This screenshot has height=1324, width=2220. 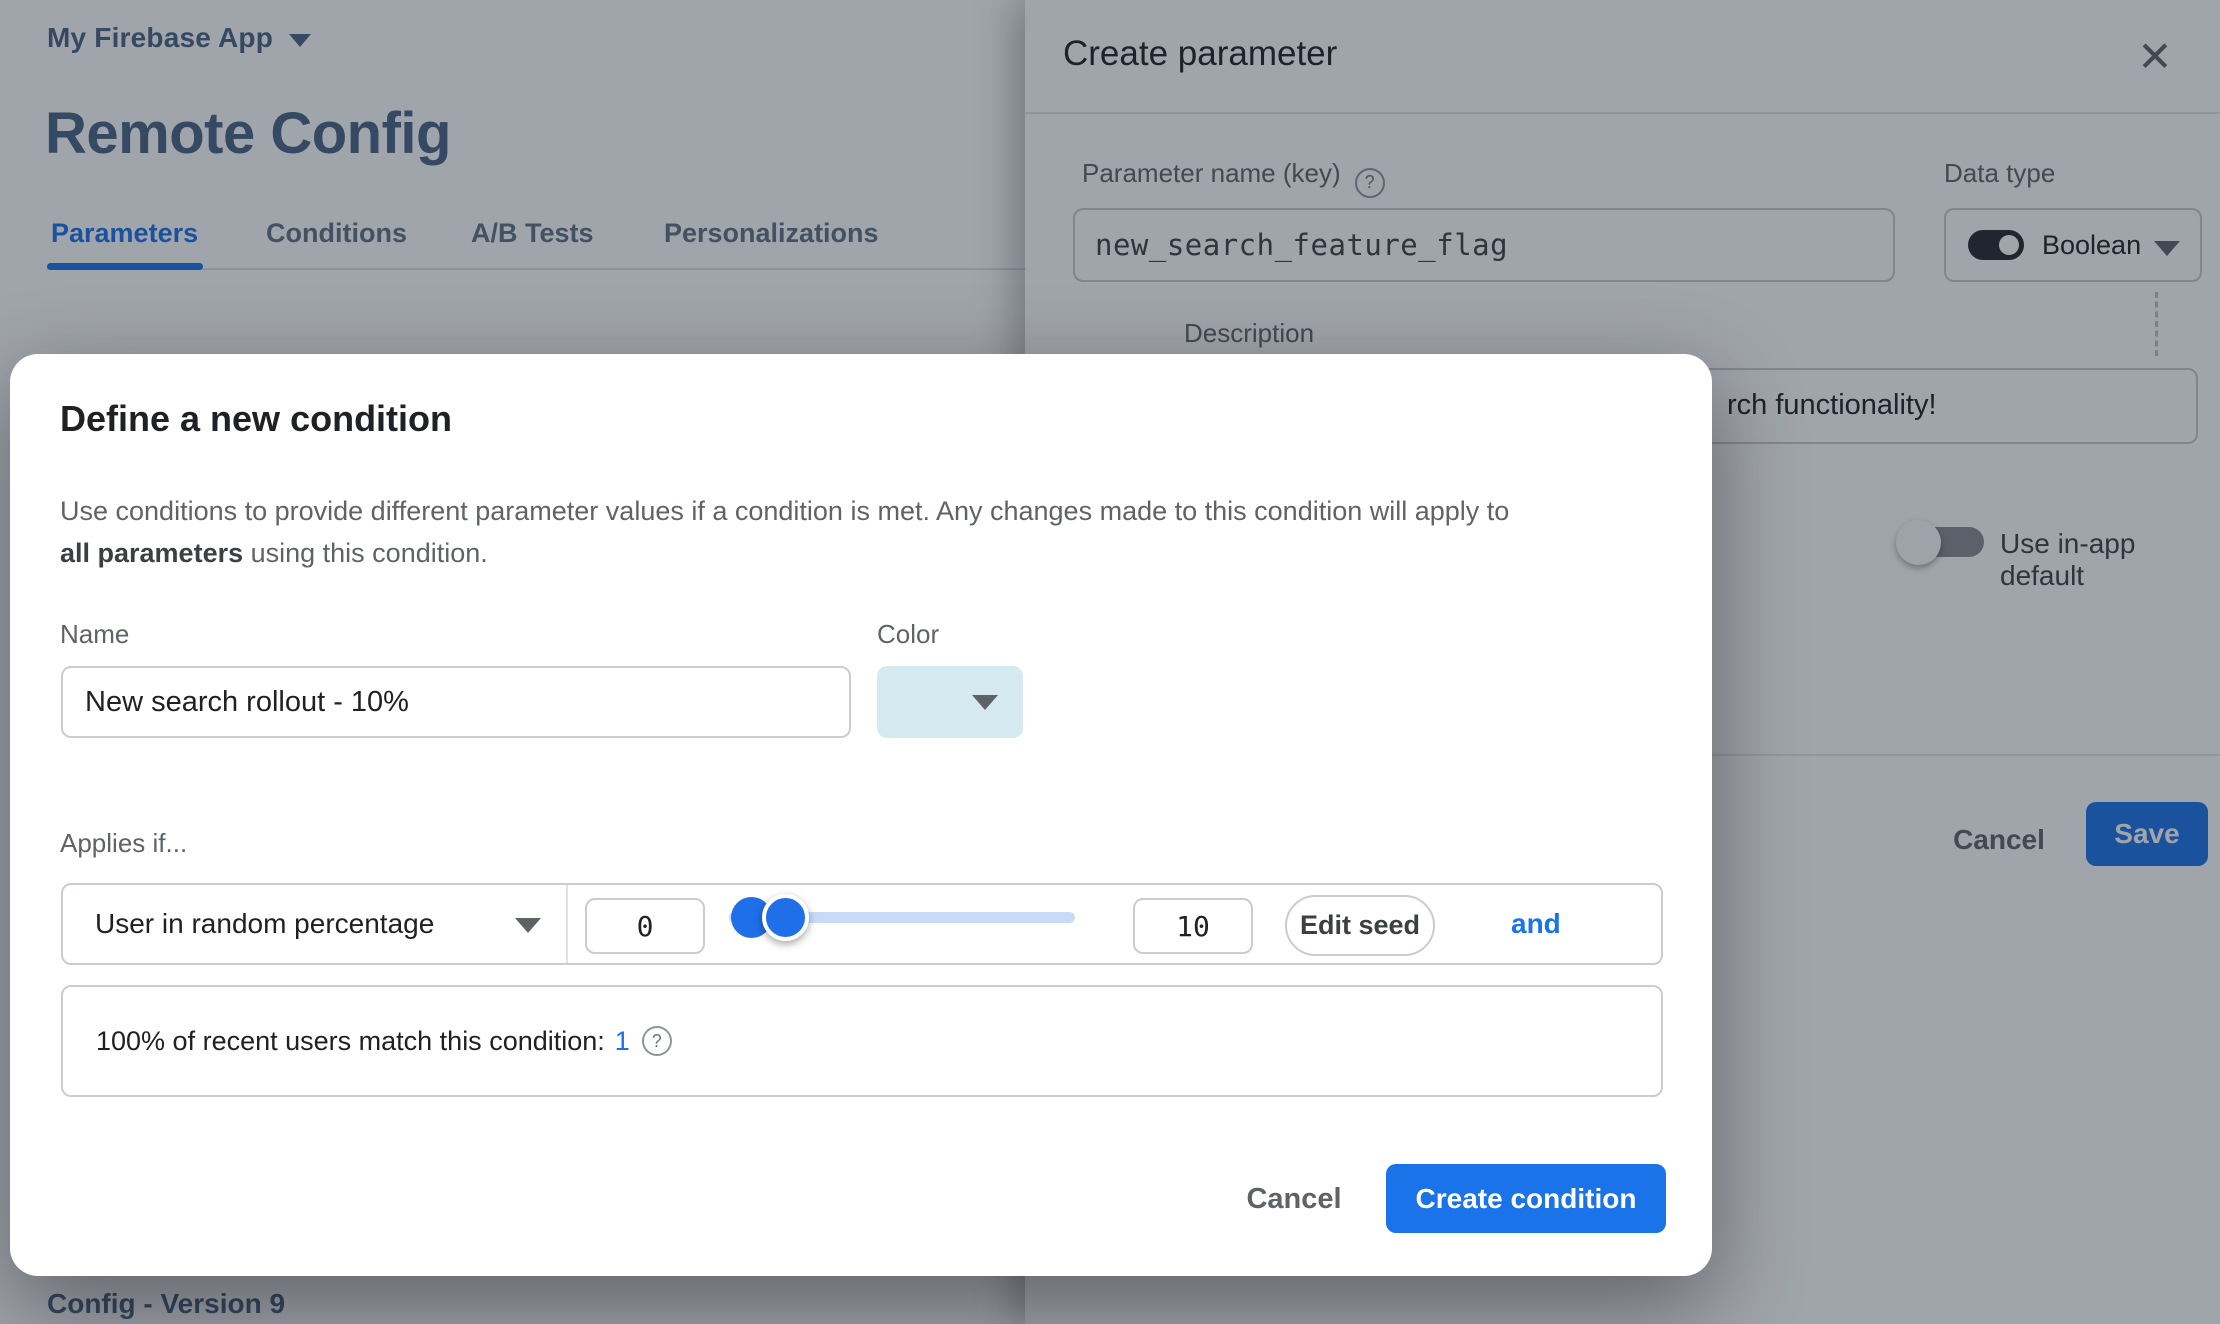 What do you see at coordinates (274, 553) in the screenshot?
I see `dialog-description-line2: all parameters using this condition.` at bounding box center [274, 553].